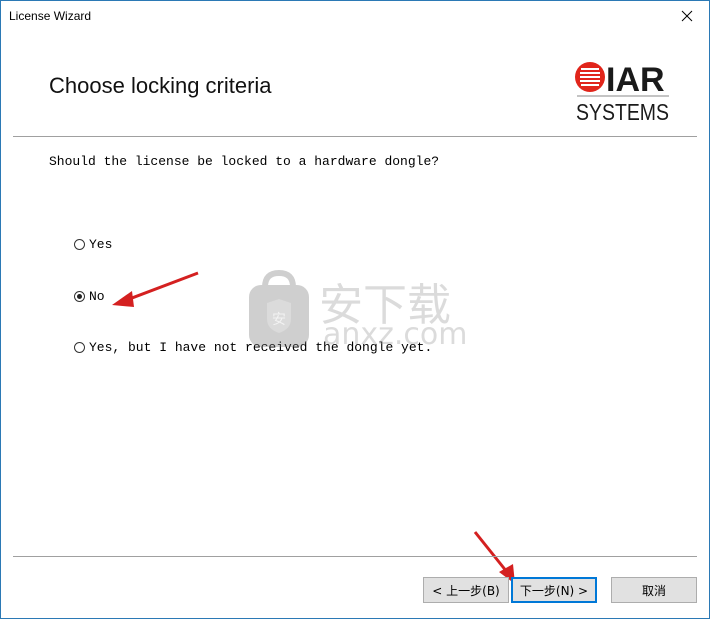  Describe the element at coordinates (79, 296) in the screenshot. I see `radio-no` at that location.